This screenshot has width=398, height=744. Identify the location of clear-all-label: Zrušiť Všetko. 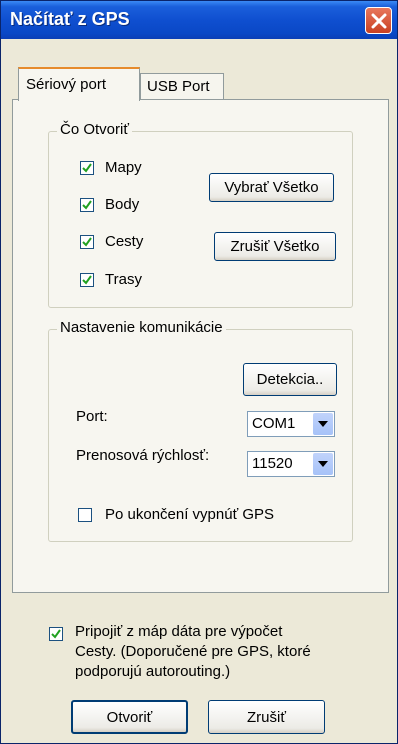
(275, 246).